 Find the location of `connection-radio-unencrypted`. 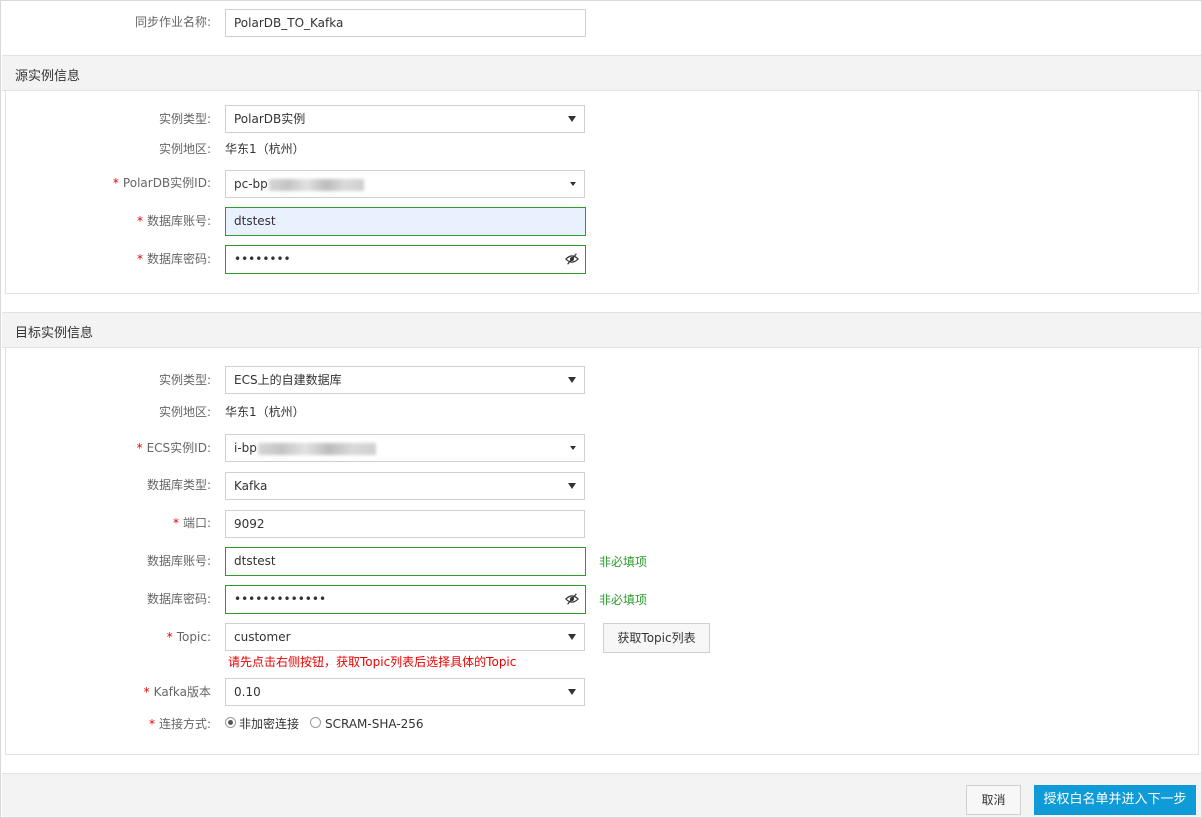

connection-radio-unencrypted is located at coordinates (230, 722).